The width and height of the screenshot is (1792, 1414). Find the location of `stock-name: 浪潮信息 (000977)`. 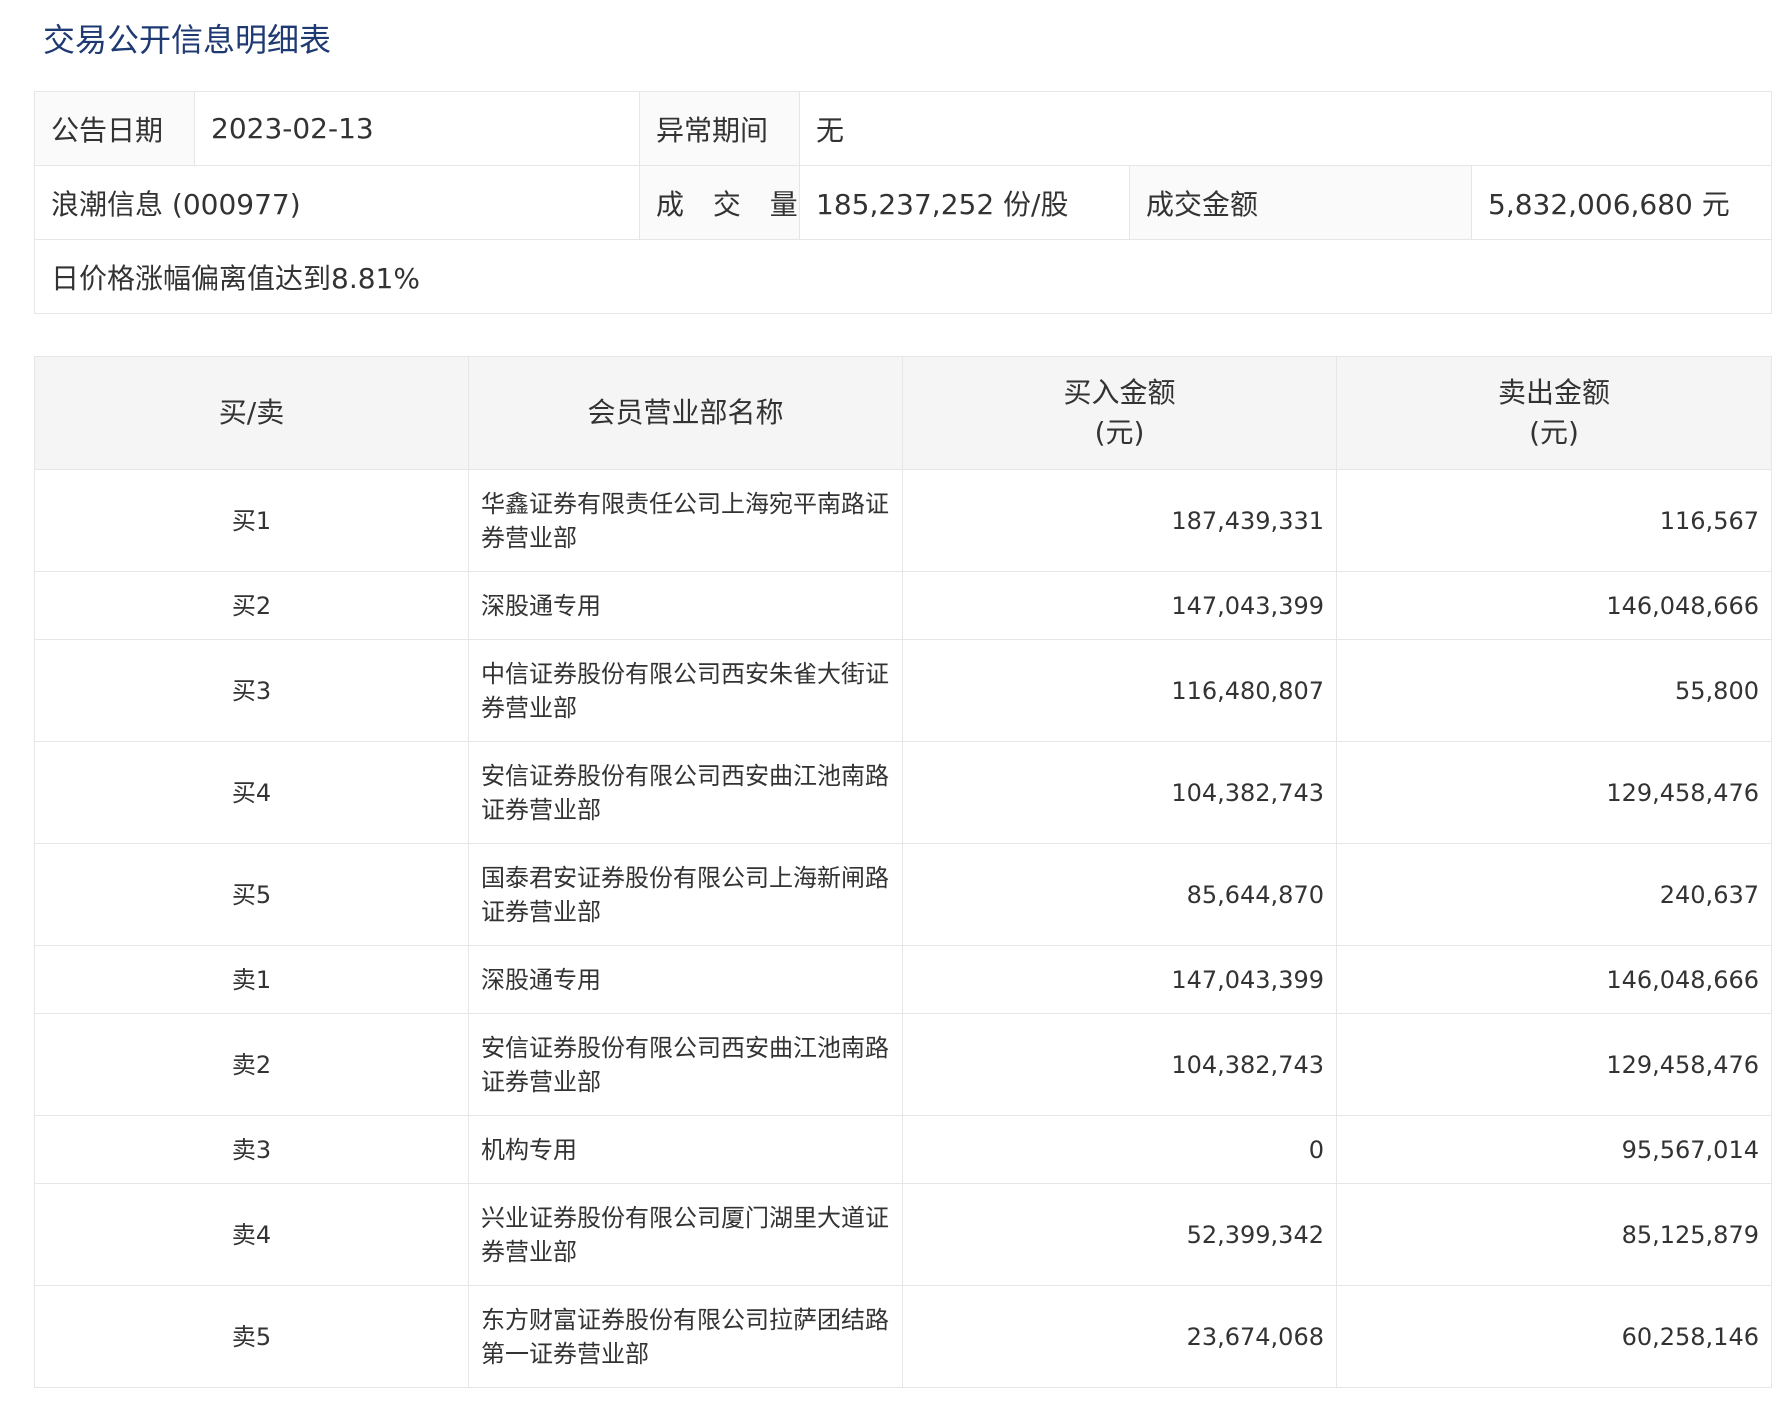

stock-name: 浪潮信息 (000977) is located at coordinates (337, 202).